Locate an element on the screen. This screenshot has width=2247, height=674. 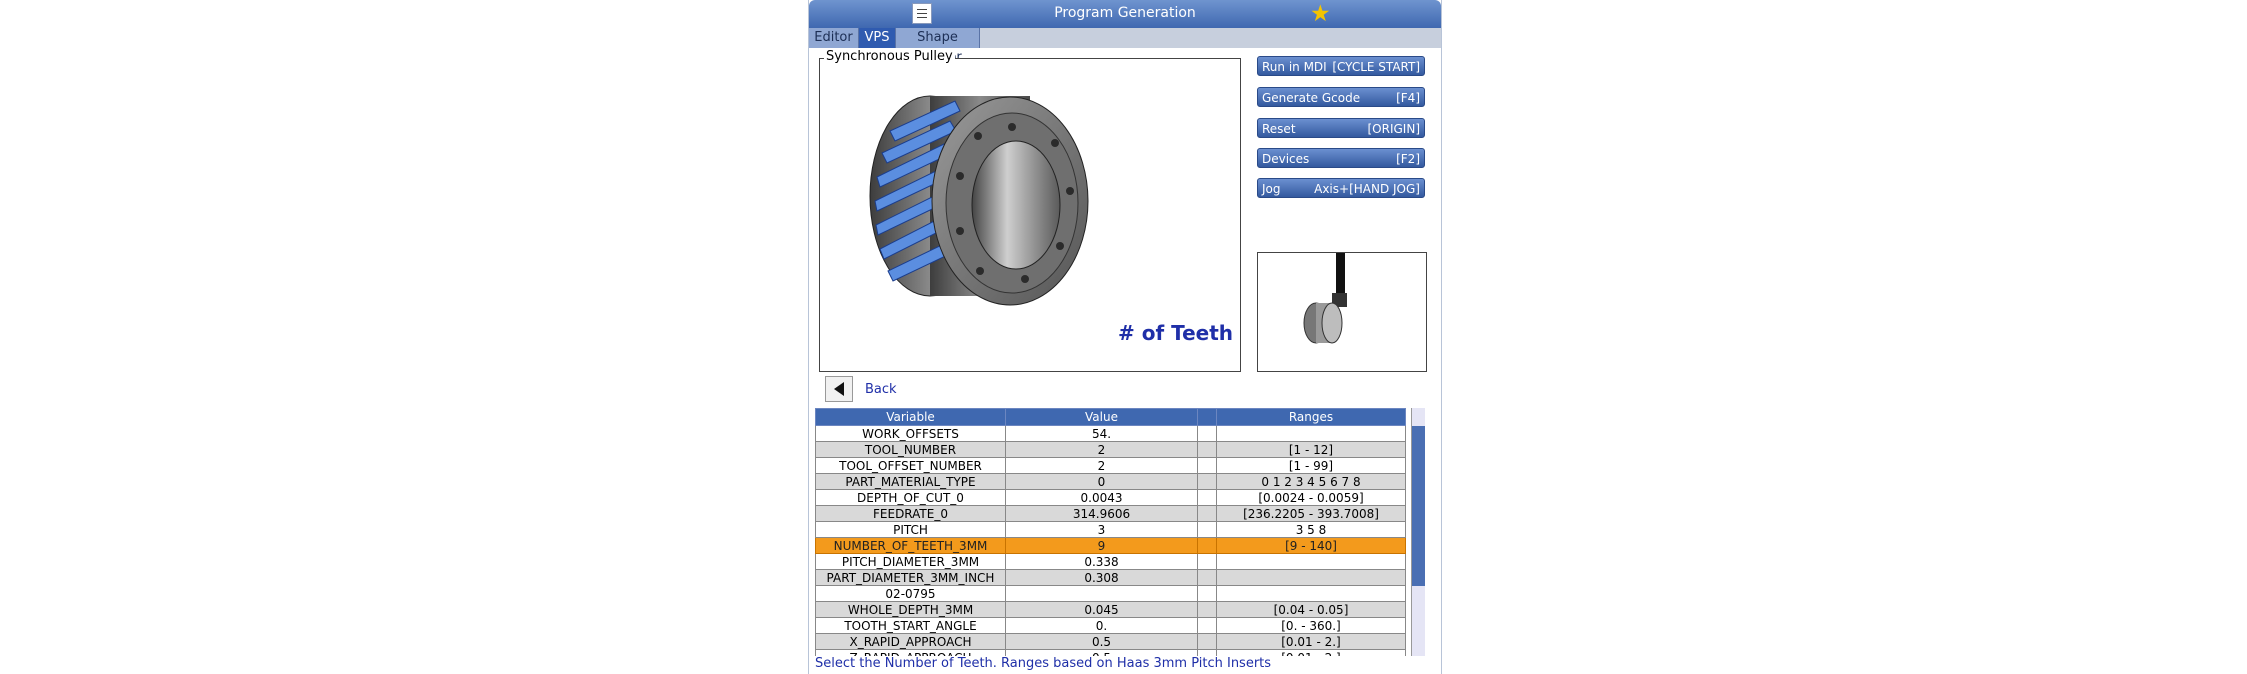
reset-button: Reset [ORIGIN] is located at coordinates (1341, 128).